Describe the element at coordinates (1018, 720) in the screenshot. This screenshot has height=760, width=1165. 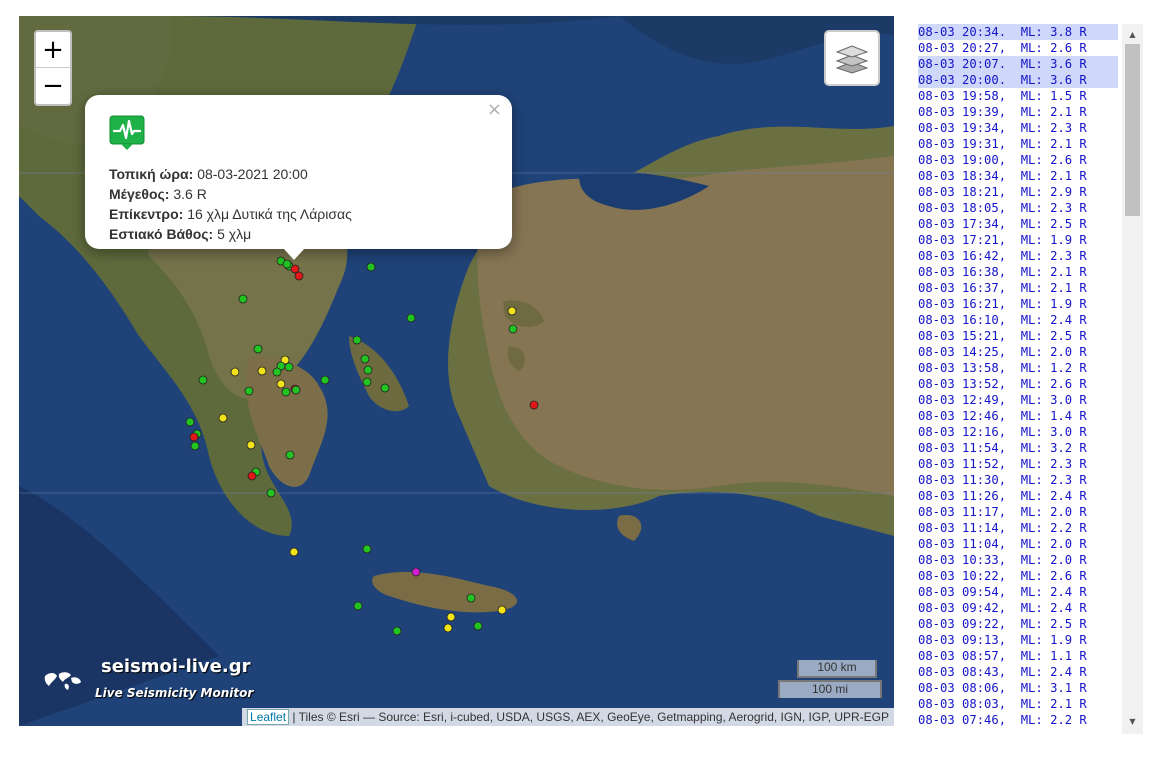
I see `quake-list-item: 08-03 07:46, ML: 2.2 R` at that location.